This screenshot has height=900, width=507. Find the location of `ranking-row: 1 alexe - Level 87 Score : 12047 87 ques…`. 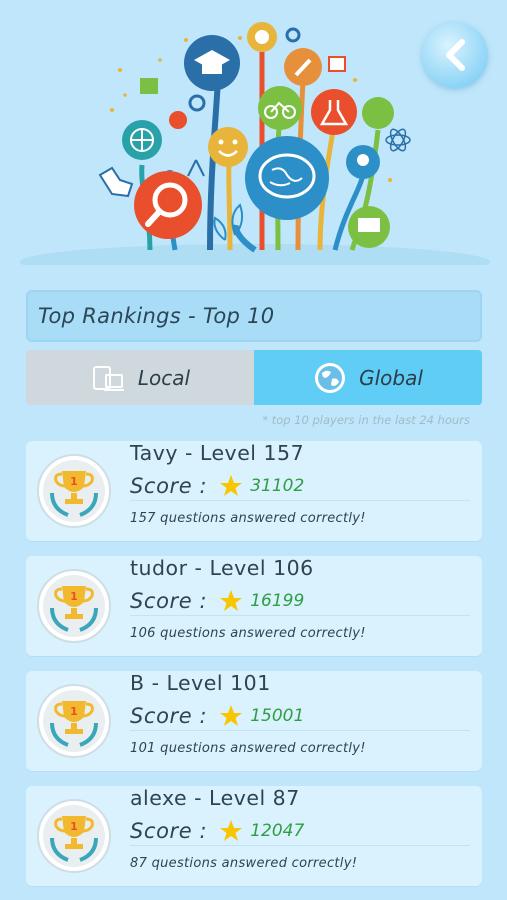

ranking-row: 1 alexe - Level 87 Score : 12047 87 ques… is located at coordinates (254, 836).